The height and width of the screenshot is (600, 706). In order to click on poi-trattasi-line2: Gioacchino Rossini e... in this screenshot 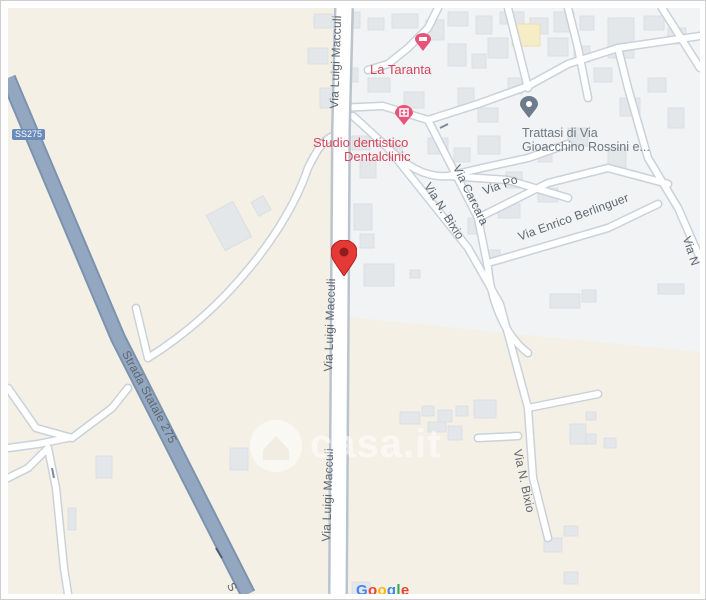, I will do `click(586, 147)`.